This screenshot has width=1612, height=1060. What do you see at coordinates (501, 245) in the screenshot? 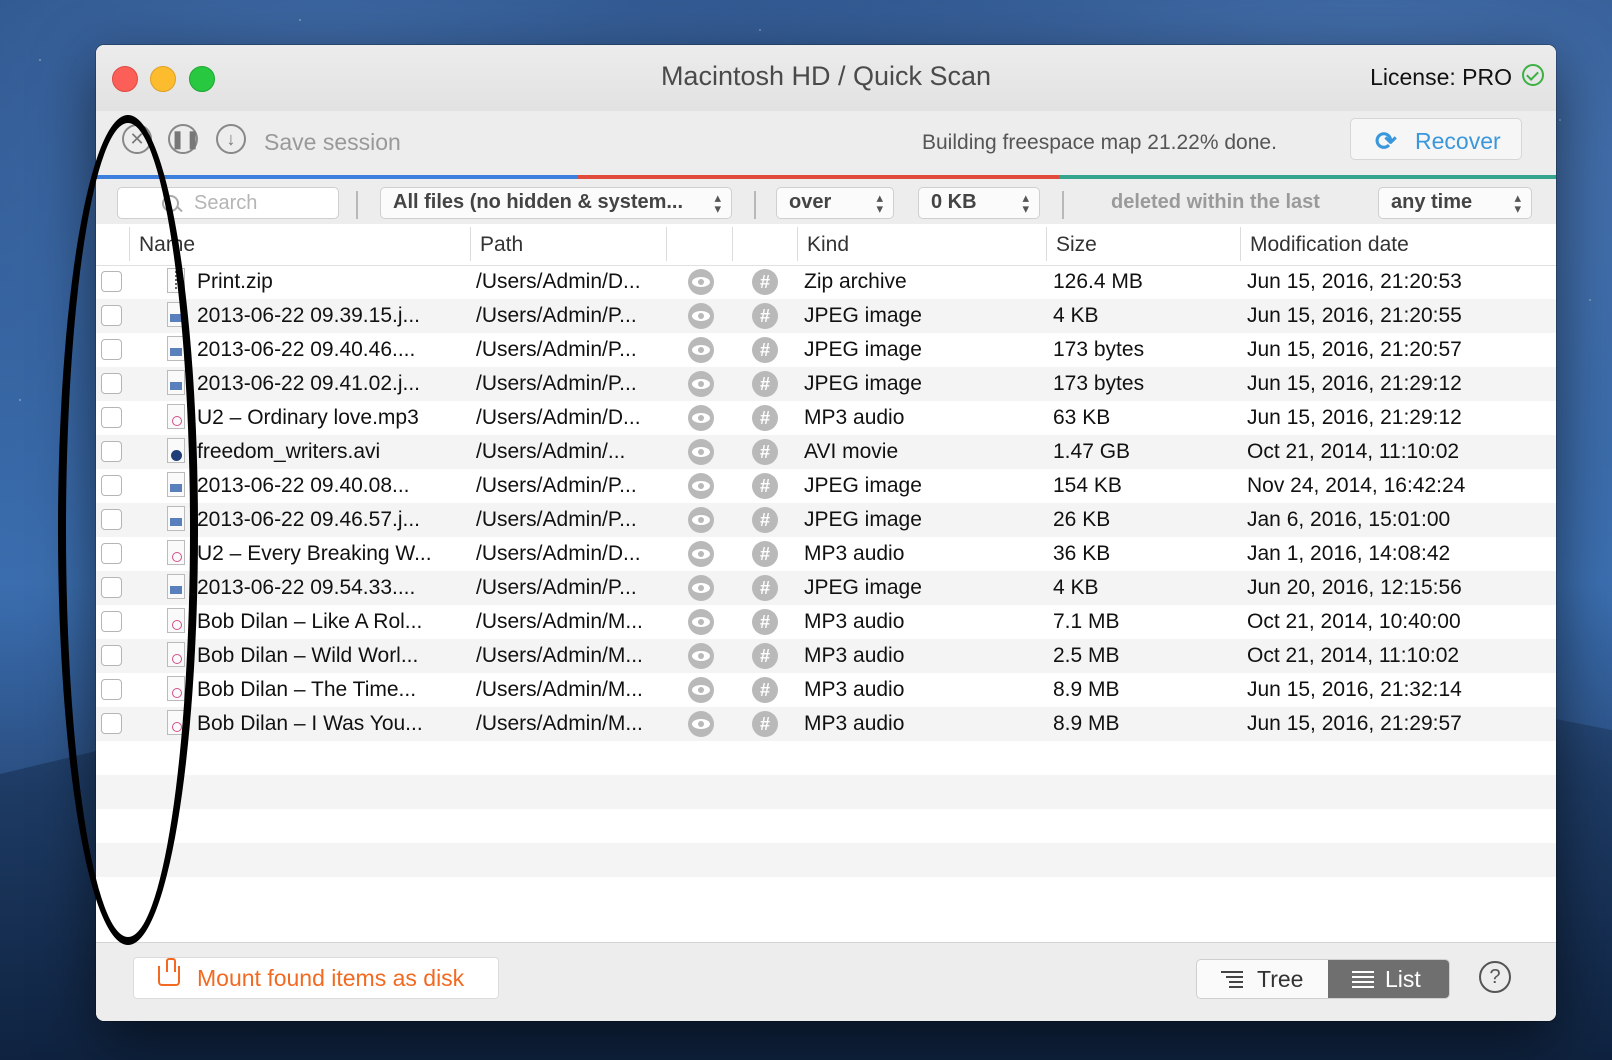
I see `column-header-path: Path` at bounding box center [501, 245].